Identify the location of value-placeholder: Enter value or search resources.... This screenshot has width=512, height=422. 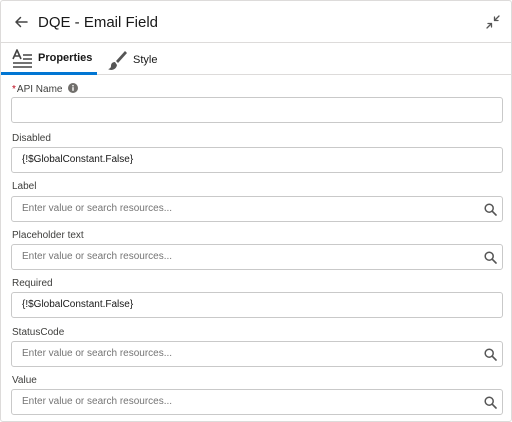
(97, 401).